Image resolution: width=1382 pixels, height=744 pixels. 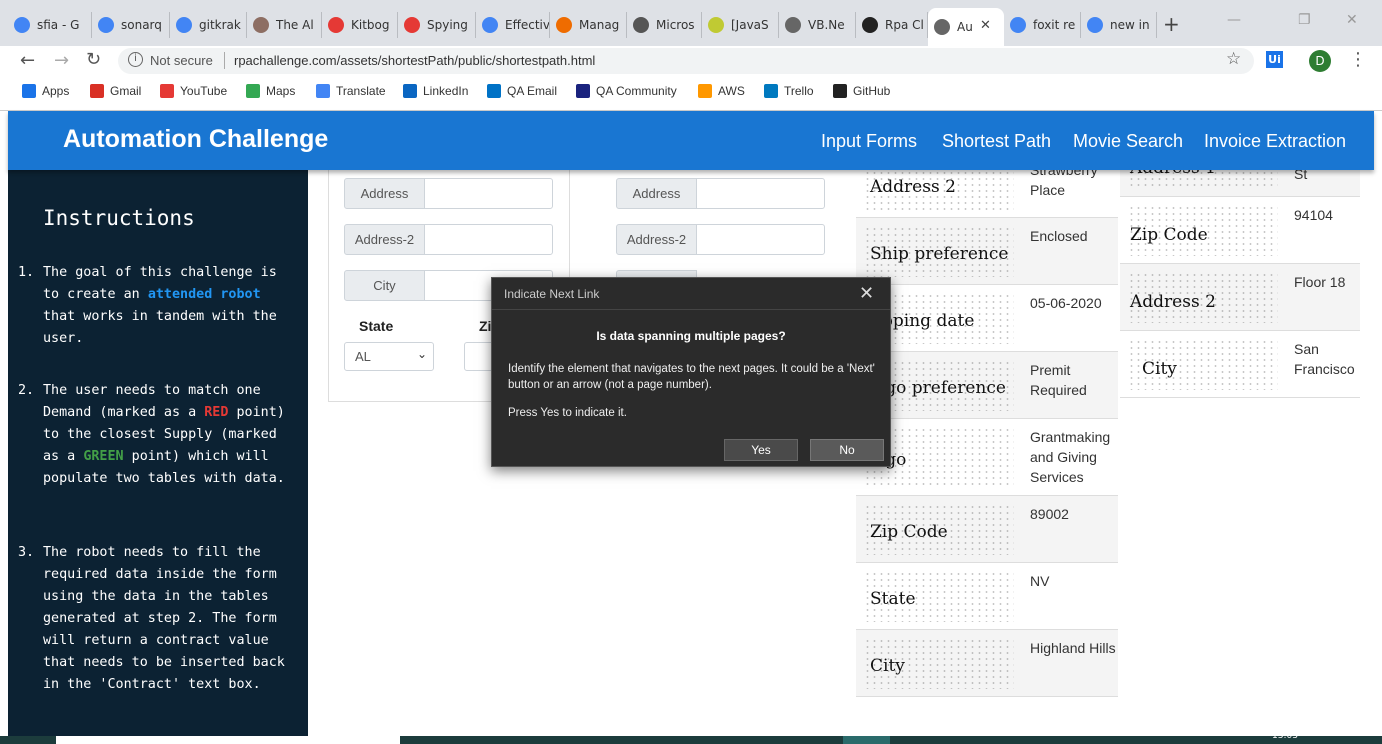 I want to click on instructions-title: Instructions, so click(x=119, y=218).